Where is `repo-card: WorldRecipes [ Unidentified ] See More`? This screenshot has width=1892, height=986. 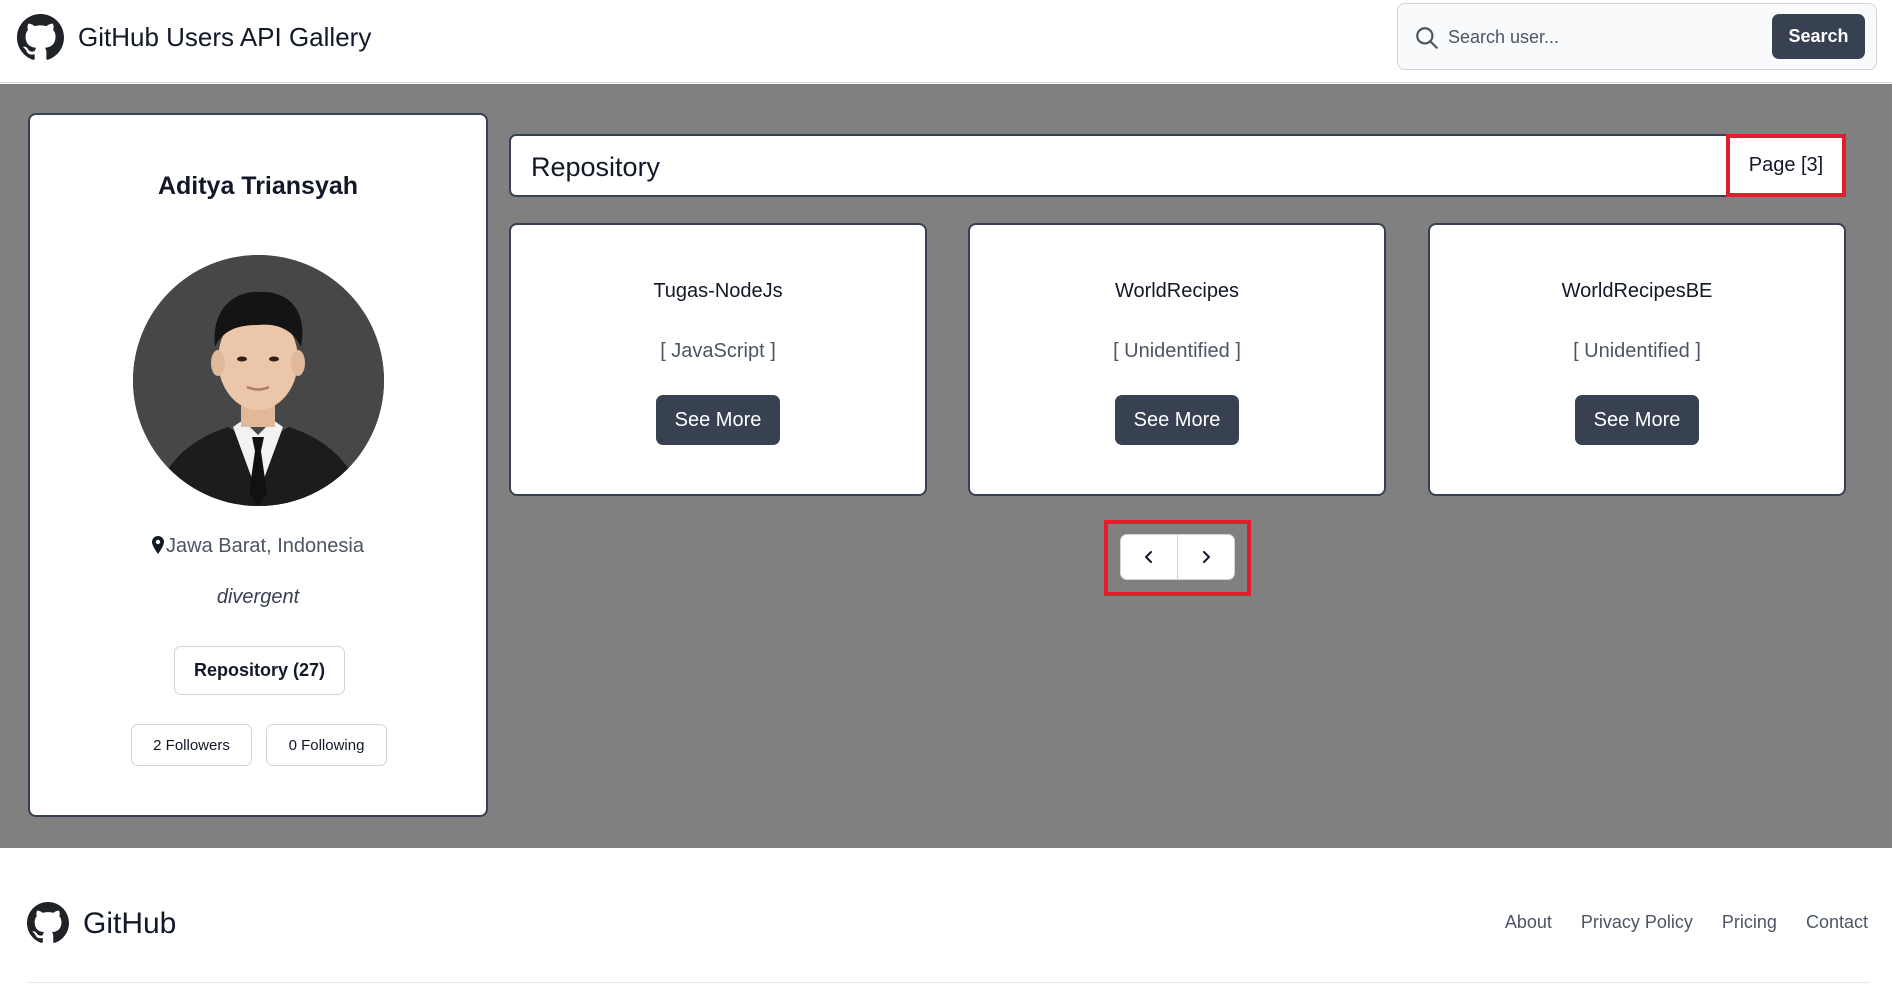
repo-card: WorldRecipes [ Unidentified ] See More is located at coordinates (1177, 359).